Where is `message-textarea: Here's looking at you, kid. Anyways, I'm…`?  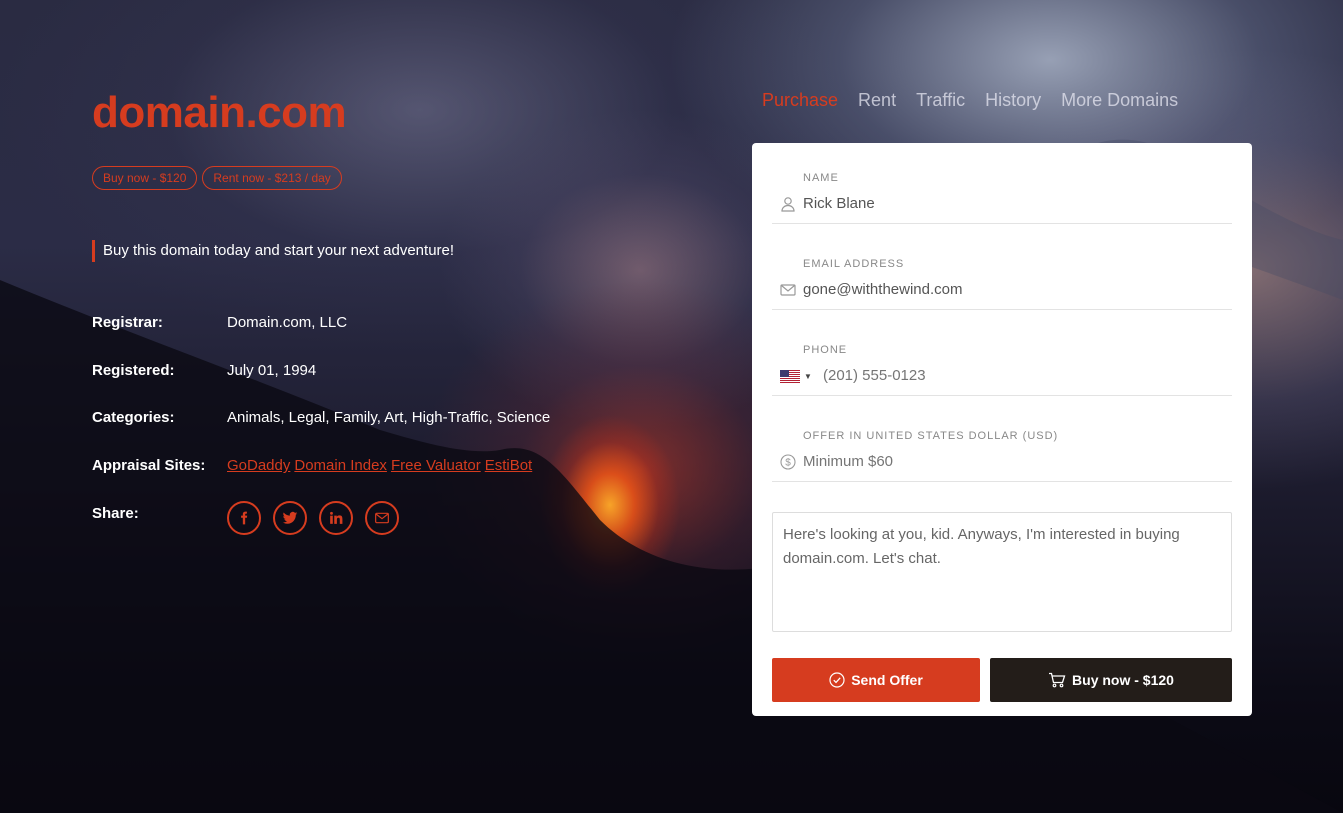 message-textarea: Here's looking at you, kid. Anyways, I'm… is located at coordinates (1002, 572).